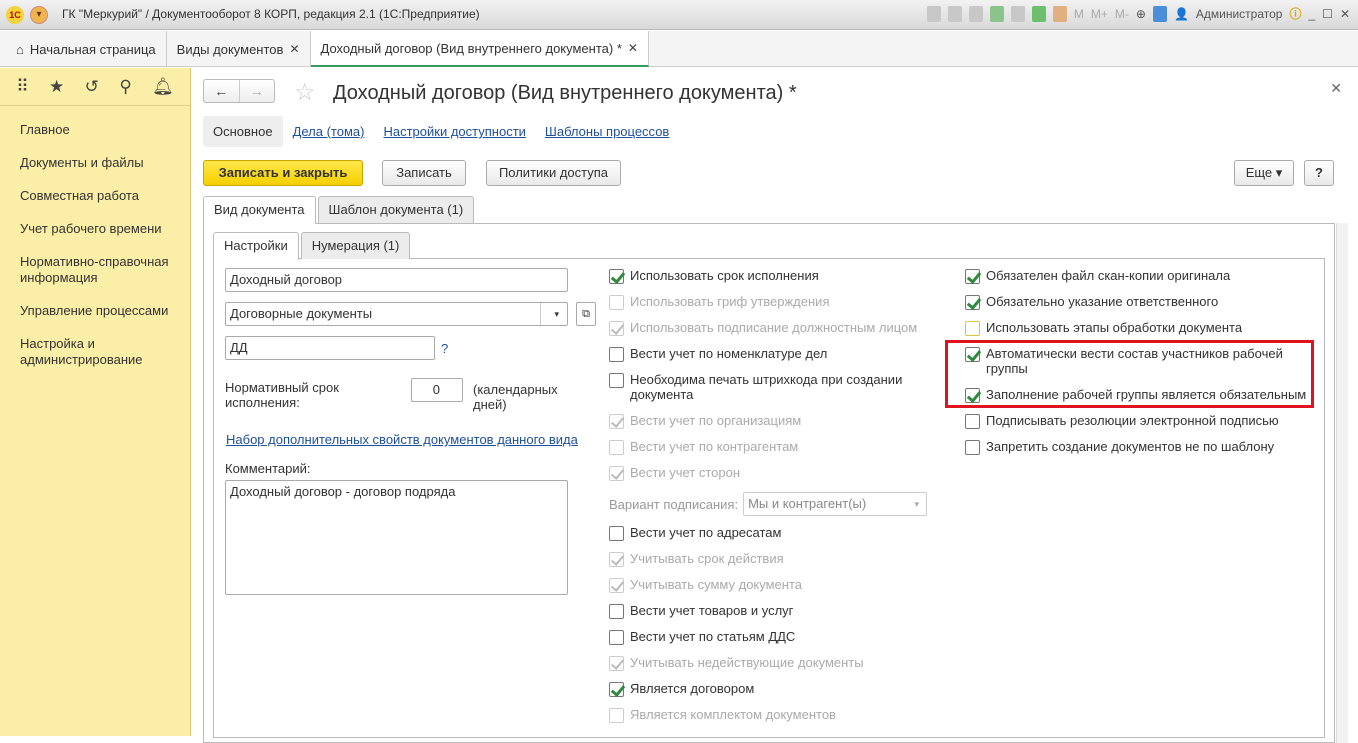 The image size is (1358, 743). What do you see at coordinates (95, 163) in the screenshot?
I see `sidebar-item: Документы и файлы` at bounding box center [95, 163].